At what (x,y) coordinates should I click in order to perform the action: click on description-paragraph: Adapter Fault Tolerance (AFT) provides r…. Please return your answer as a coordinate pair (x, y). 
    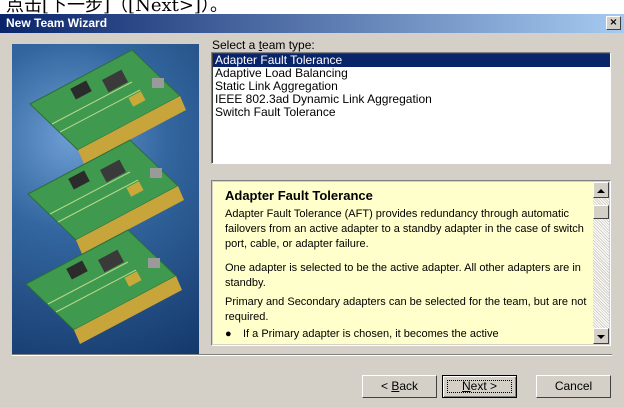
    Looking at the image, I should click on (404, 229).